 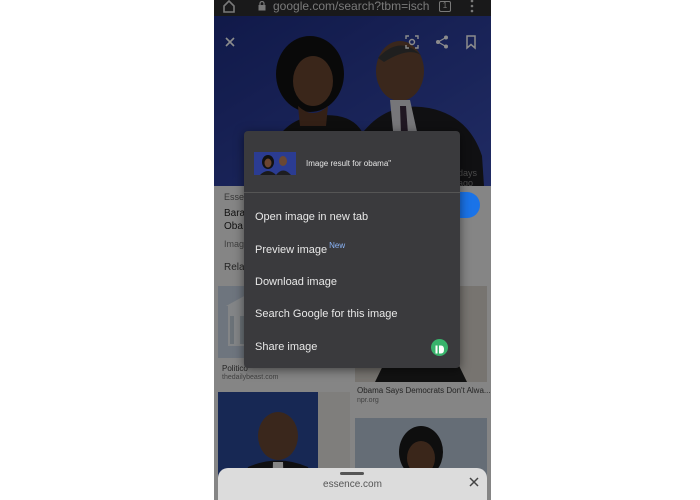 I want to click on close-icon, so click(x=474, y=482).